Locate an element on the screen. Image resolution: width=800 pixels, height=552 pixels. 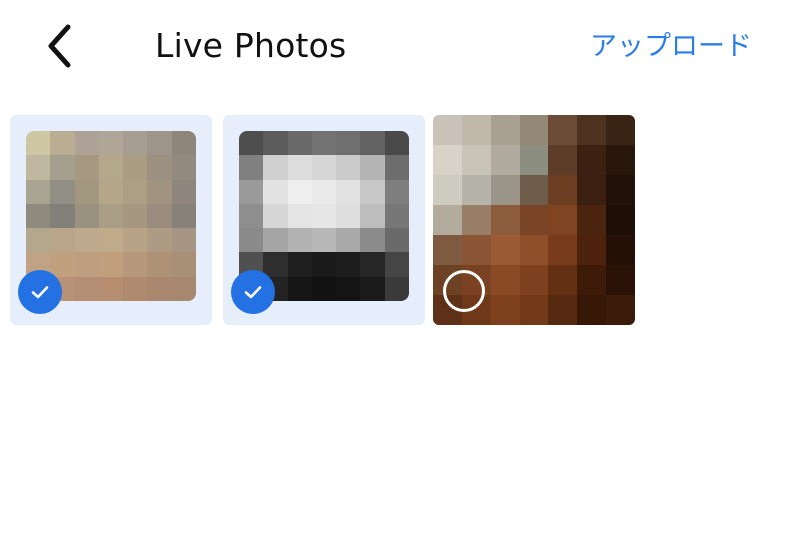
unselected-circle-icon is located at coordinates (464, 291).